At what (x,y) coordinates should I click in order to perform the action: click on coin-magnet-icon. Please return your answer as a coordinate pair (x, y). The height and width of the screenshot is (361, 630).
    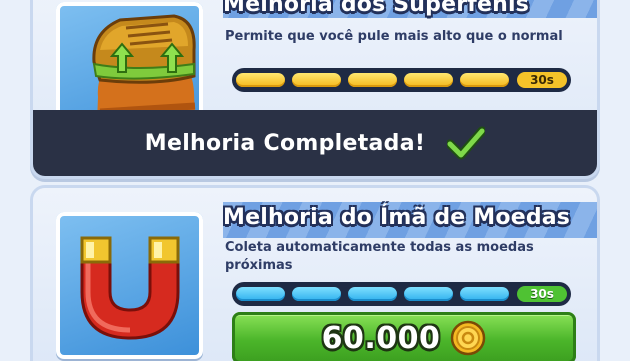
    Looking at the image, I should click on (130, 288).